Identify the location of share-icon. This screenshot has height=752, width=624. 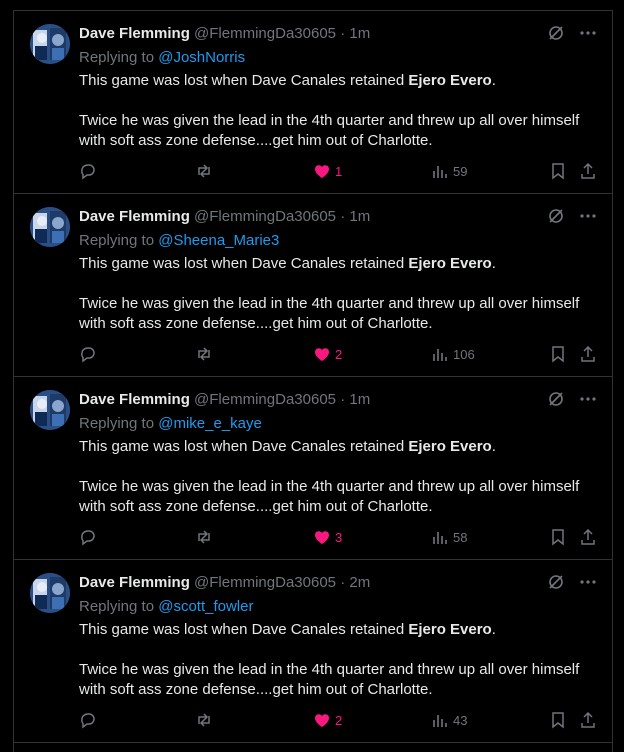
(588, 536).